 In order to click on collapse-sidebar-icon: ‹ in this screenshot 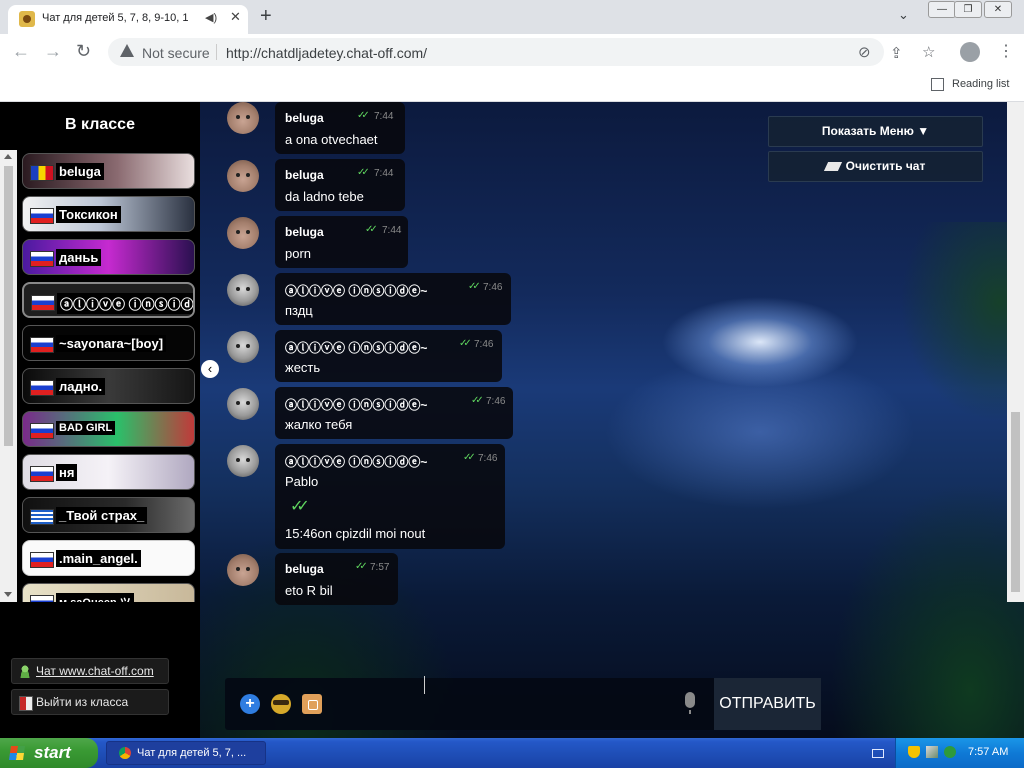, I will do `click(210, 369)`.